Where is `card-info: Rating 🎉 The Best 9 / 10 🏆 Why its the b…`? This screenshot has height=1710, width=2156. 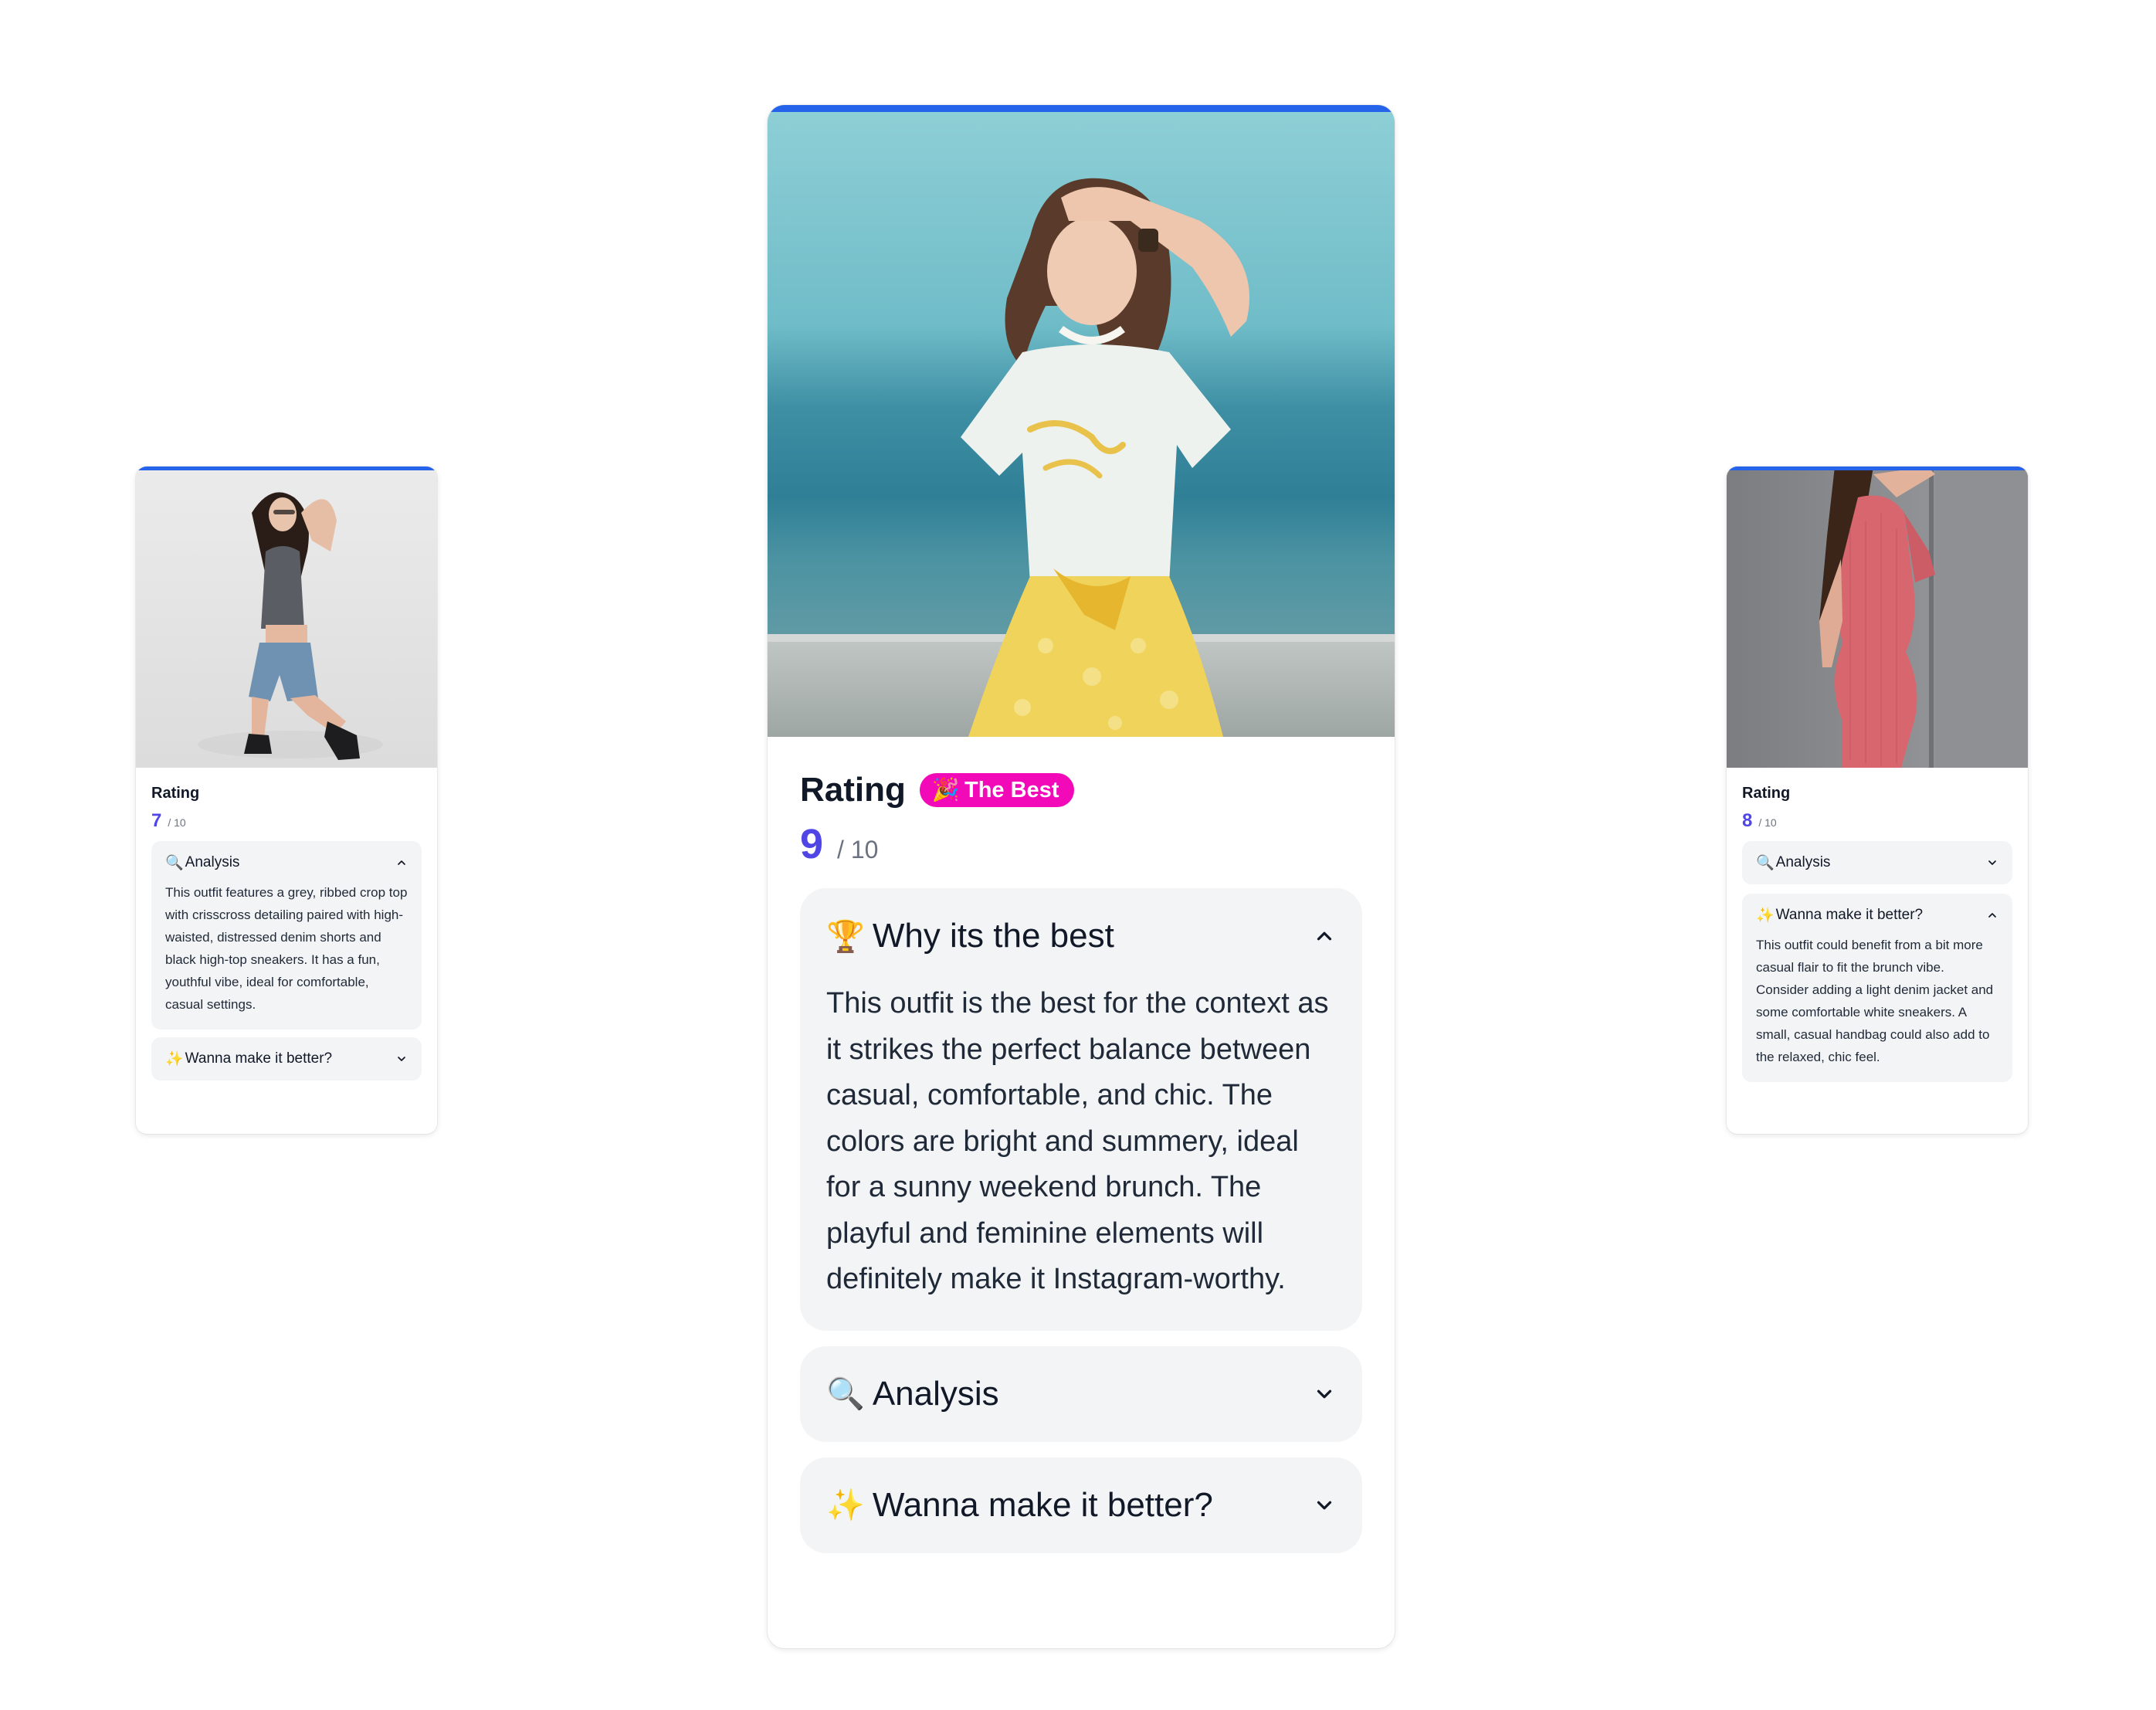 card-info: Rating 🎉 The Best 9 / 10 🏆 Why its the b… is located at coordinates (1081, 1145).